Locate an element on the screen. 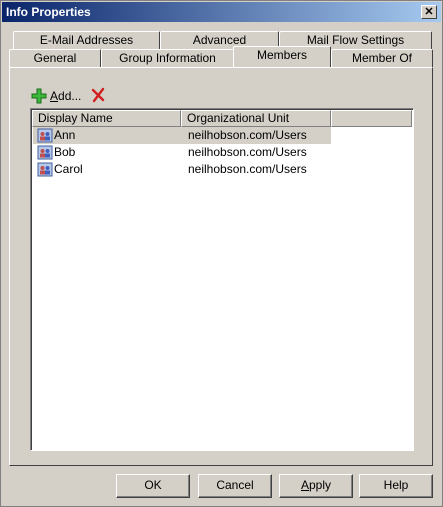 The width and height of the screenshot is (443, 507). tab-general: General is located at coordinates (55, 58).